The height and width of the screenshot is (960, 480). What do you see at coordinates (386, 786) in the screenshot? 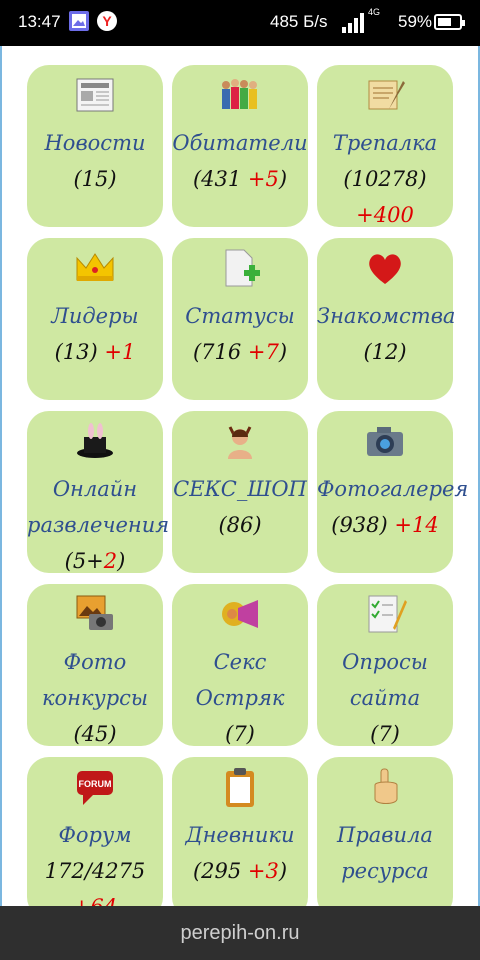
I see `pointing-hand-icon` at bounding box center [386, 786].